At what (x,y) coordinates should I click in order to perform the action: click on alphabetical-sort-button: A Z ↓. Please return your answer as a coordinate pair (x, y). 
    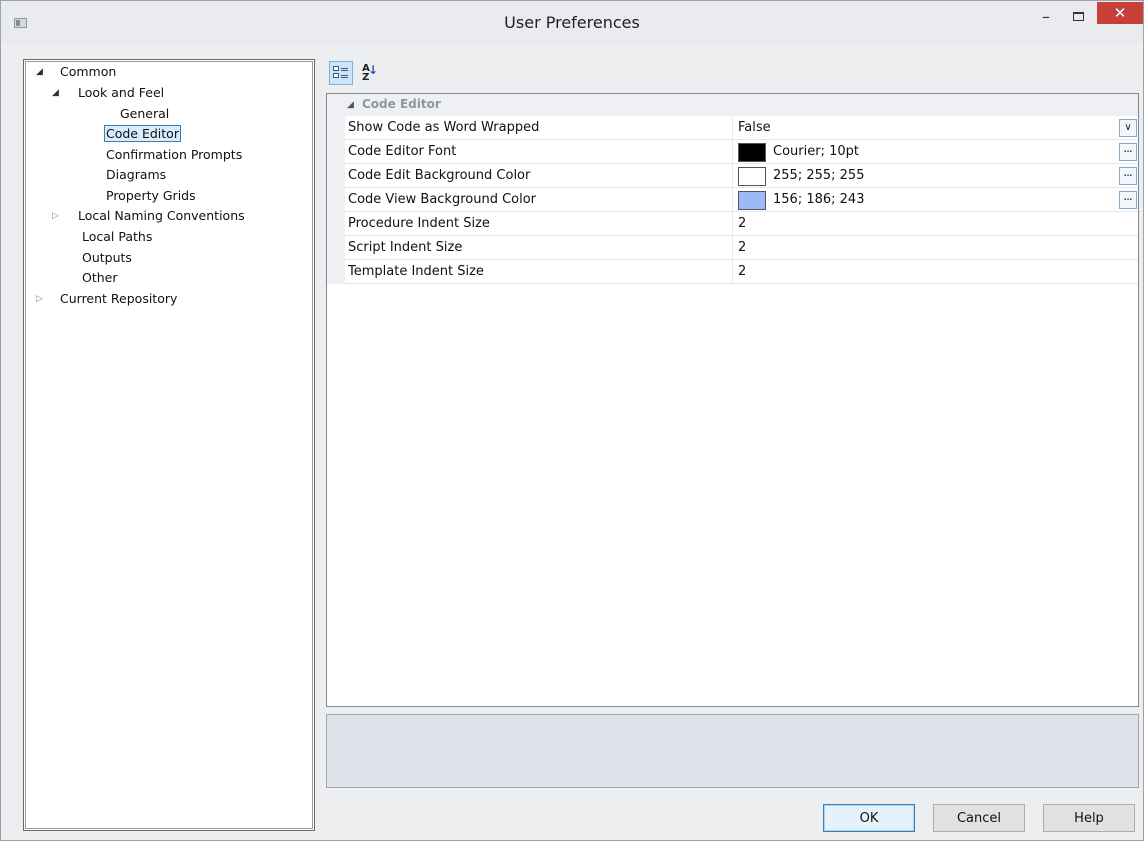
    Looking at the image, I should click on (369, 73).